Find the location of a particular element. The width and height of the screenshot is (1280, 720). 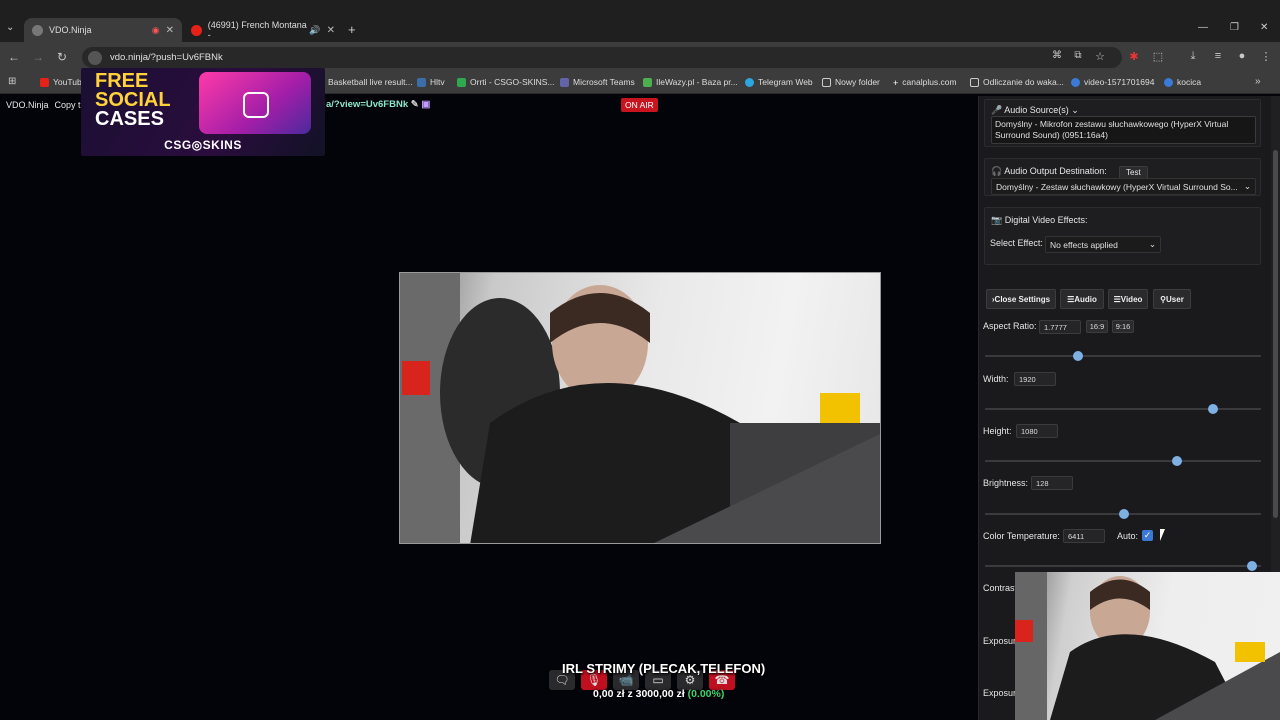

more-bookmarks-icon: » is located at coordinates (1258, 81).